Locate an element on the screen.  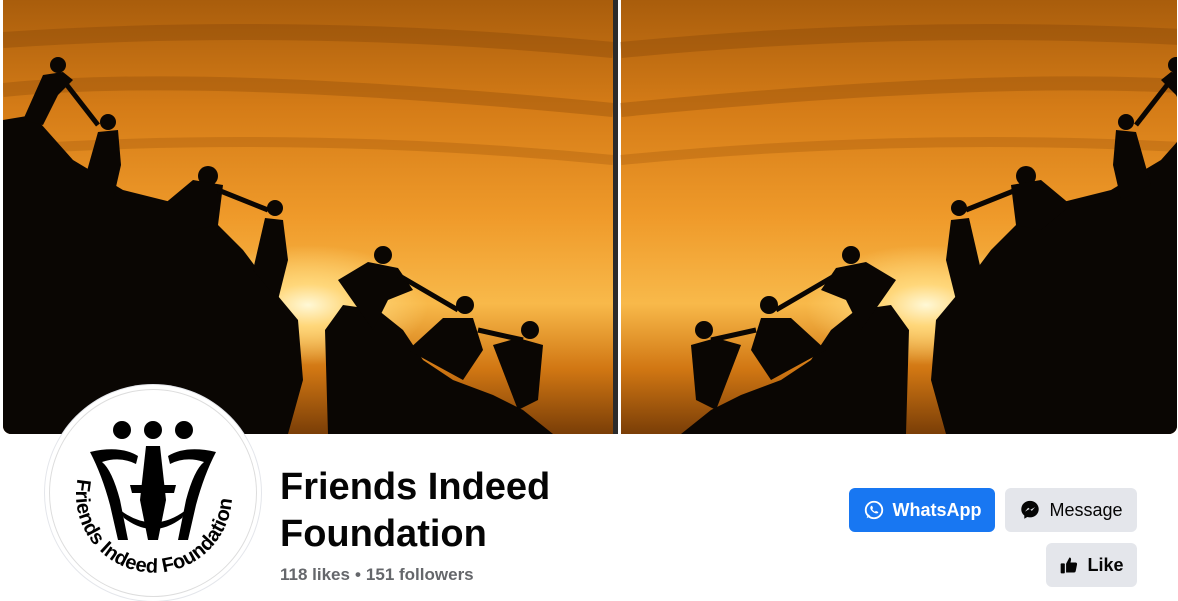
likes-count: 118 likes is located at coordinates (315, 574).